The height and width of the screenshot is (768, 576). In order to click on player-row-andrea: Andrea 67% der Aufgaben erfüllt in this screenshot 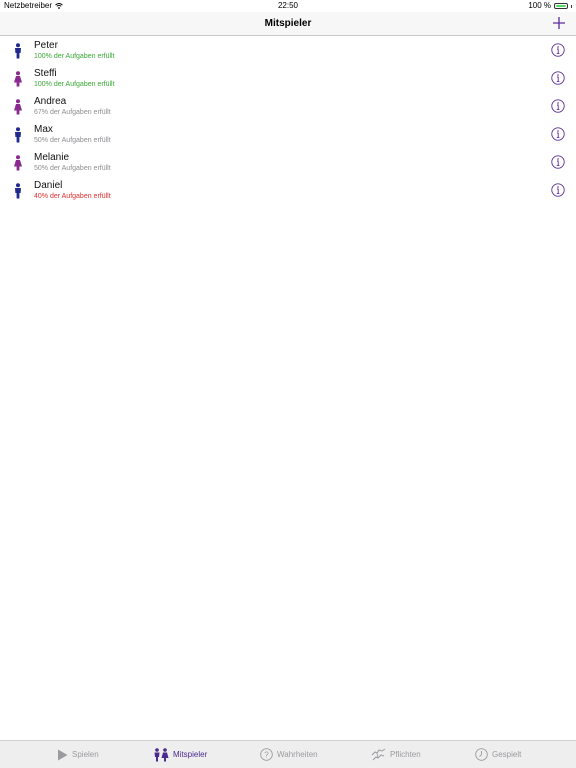, I will do `click(288, 107)`.